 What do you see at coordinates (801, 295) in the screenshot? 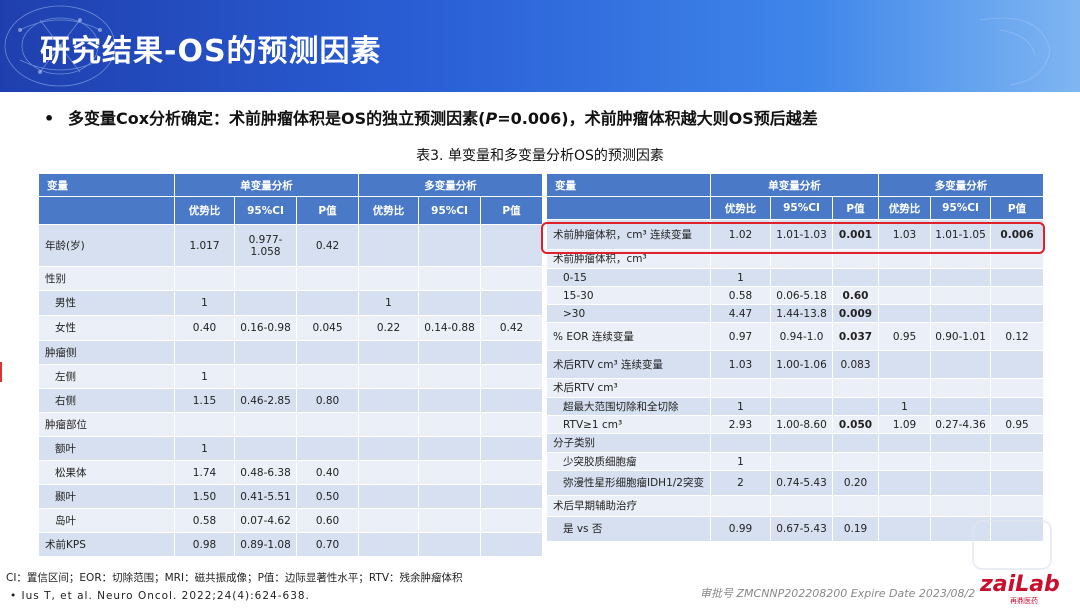
I see `univariate-ci-cell: 0.06-5.18` at bounding box center [801, 295].